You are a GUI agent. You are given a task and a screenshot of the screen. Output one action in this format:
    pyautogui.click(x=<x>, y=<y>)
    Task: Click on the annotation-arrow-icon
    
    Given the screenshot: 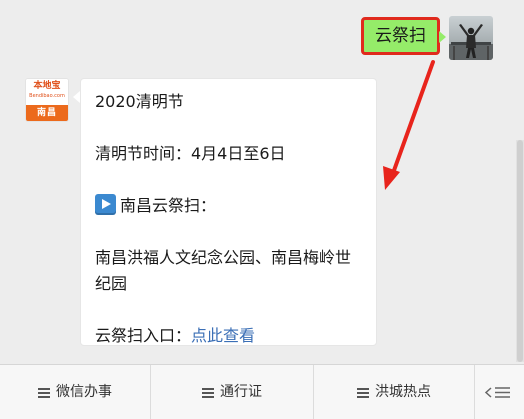 What is the action you would take?
    pyautogui.click(x=409, y=125)
    